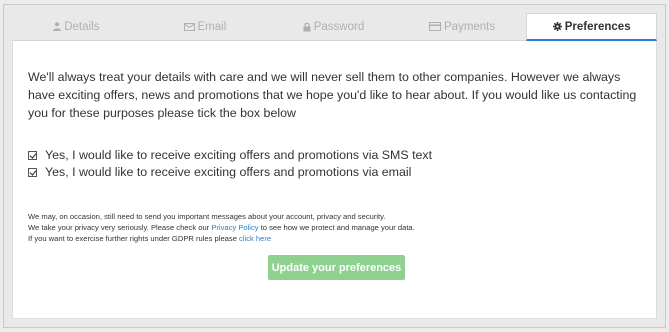 The image size is (669, 332). Describe the element at coordinates (435, 26) in the screenshot. I see `credit-card-icon` at that location.